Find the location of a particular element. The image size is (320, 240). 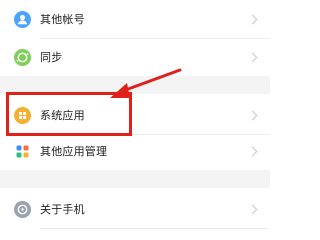

account-icon is located at coordinates (22, 19).